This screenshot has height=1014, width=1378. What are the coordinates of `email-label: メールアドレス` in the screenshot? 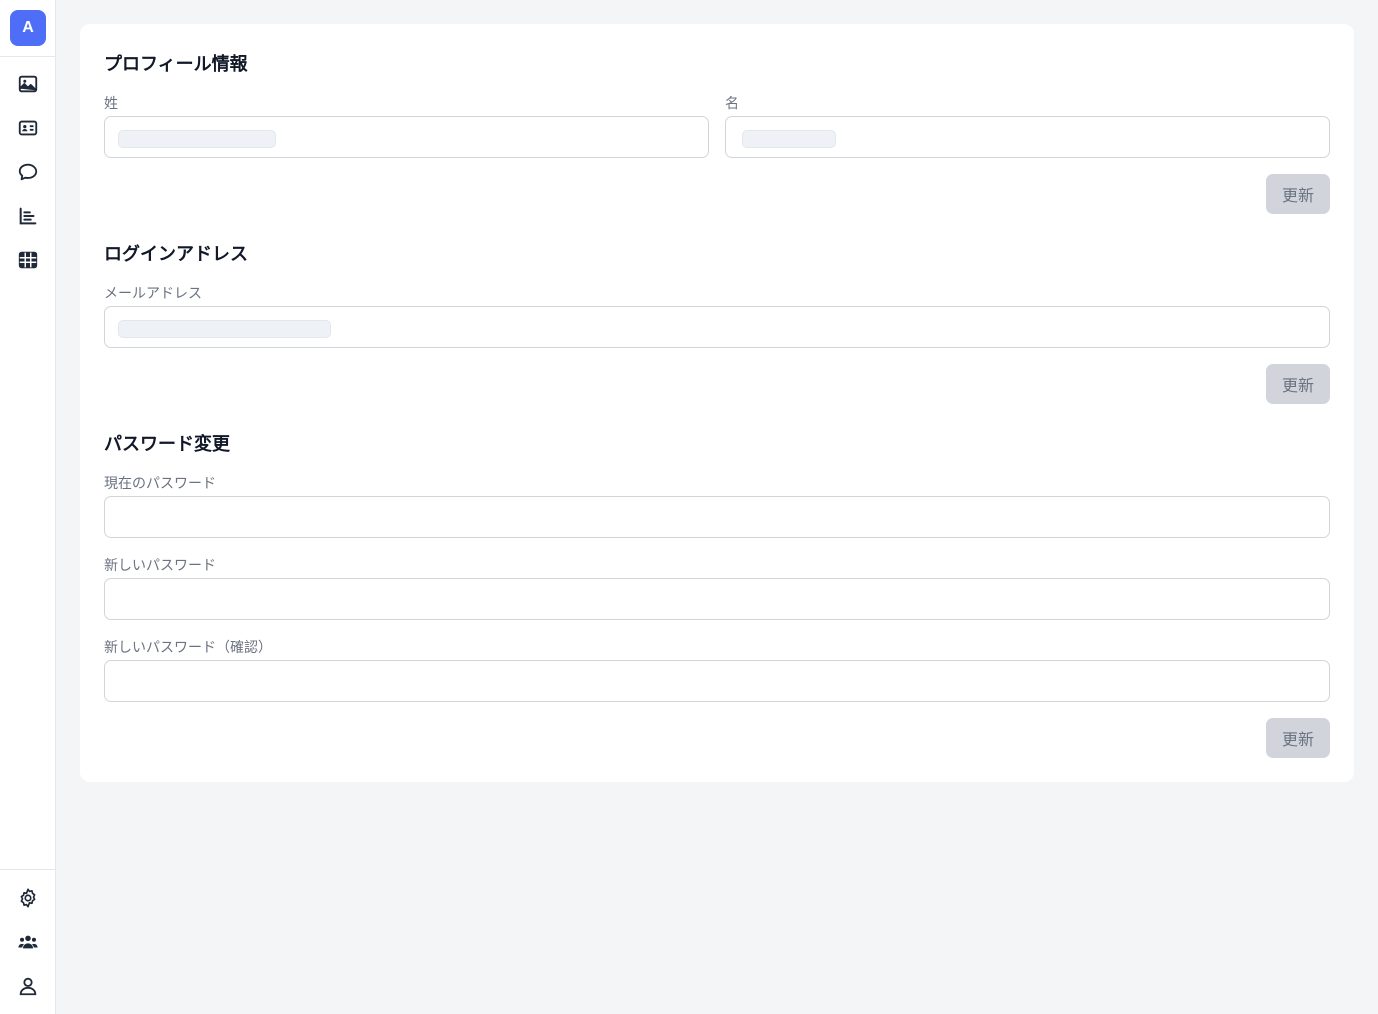 It's located at (153, 293).